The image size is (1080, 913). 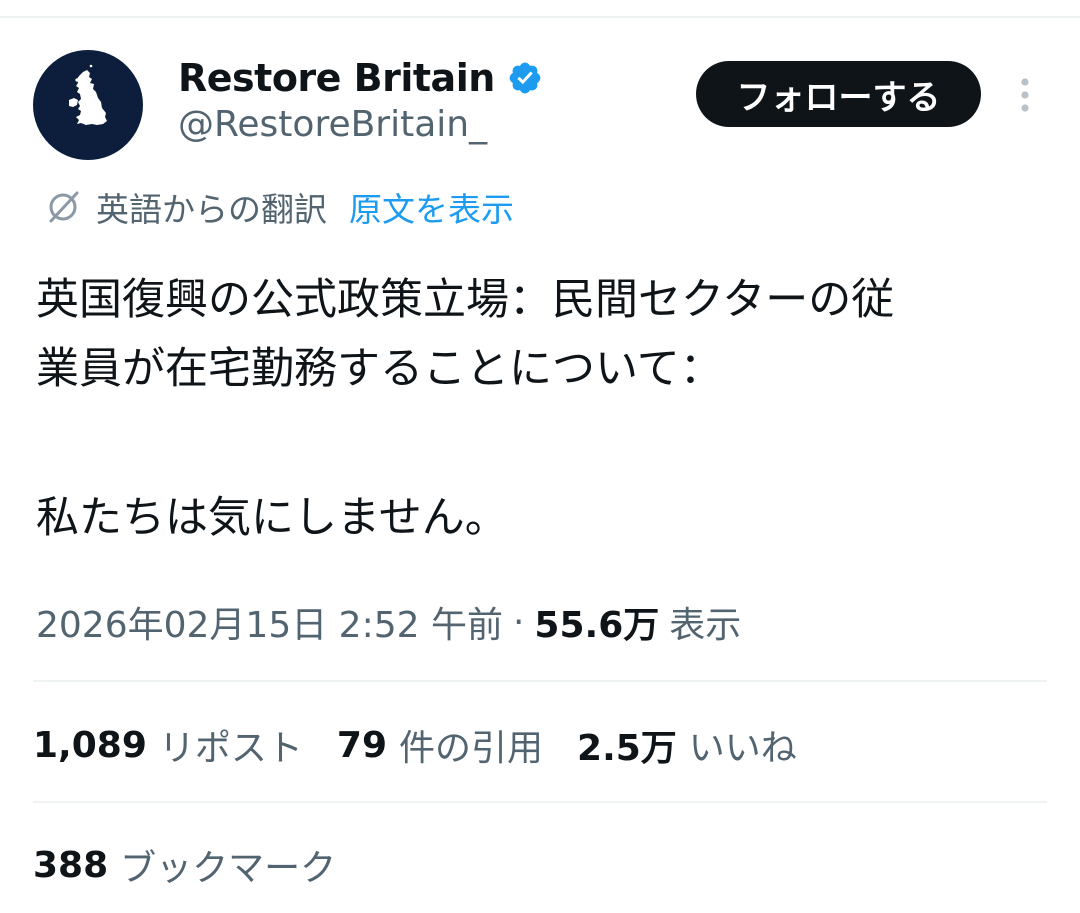 I want to click on likes-stat: 2.5万 いいね, so click(x=687, y=745).